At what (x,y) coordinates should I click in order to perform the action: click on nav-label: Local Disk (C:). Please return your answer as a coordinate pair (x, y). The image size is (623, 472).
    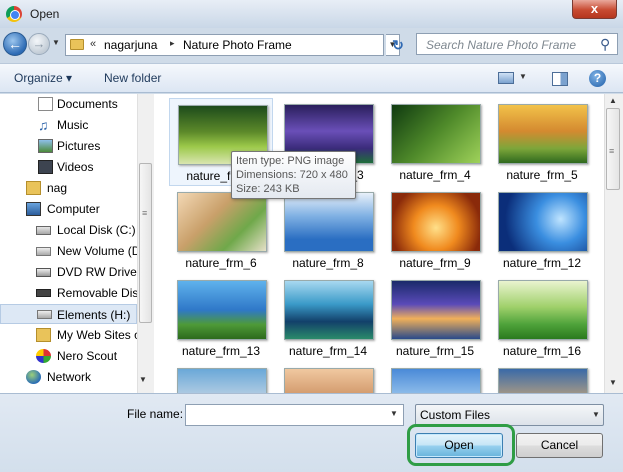
    Looking at the image, I should click on (96, 230).